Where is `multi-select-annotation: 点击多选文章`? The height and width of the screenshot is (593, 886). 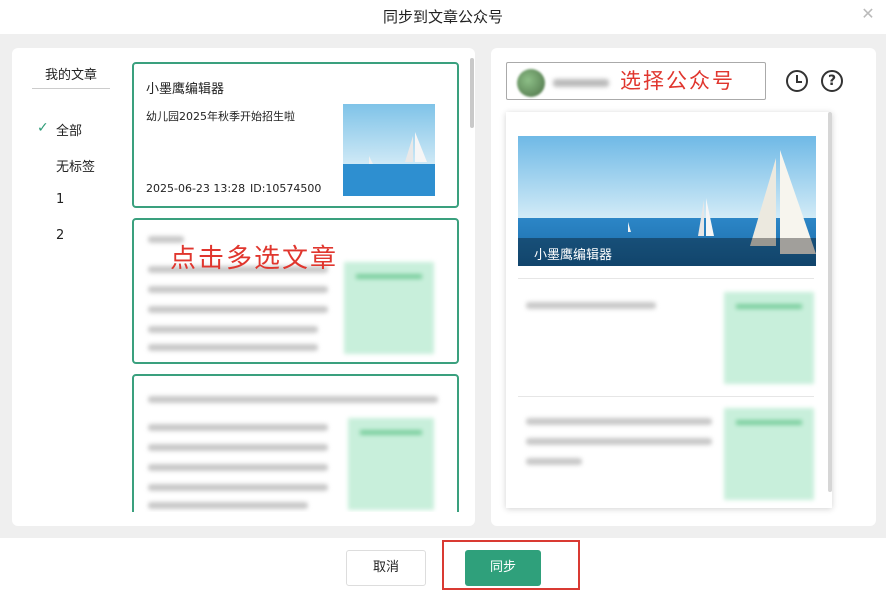
multi-select-annotation: 点击多选文章 is located at coordinates (254, 259).